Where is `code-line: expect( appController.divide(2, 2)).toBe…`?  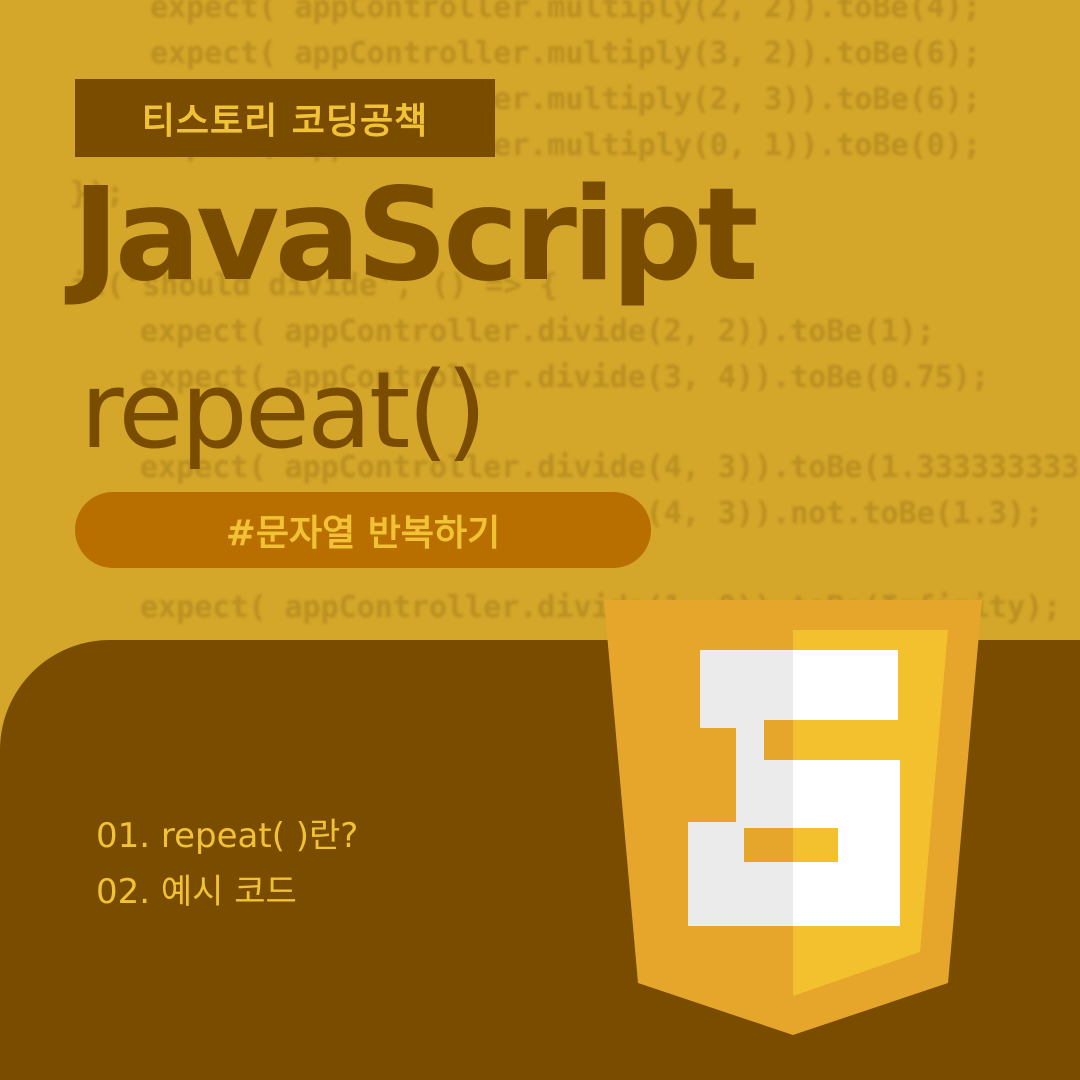
code-line: expect( appController.divide(2, 2)).toBe… is located at coordinates (537, 331).